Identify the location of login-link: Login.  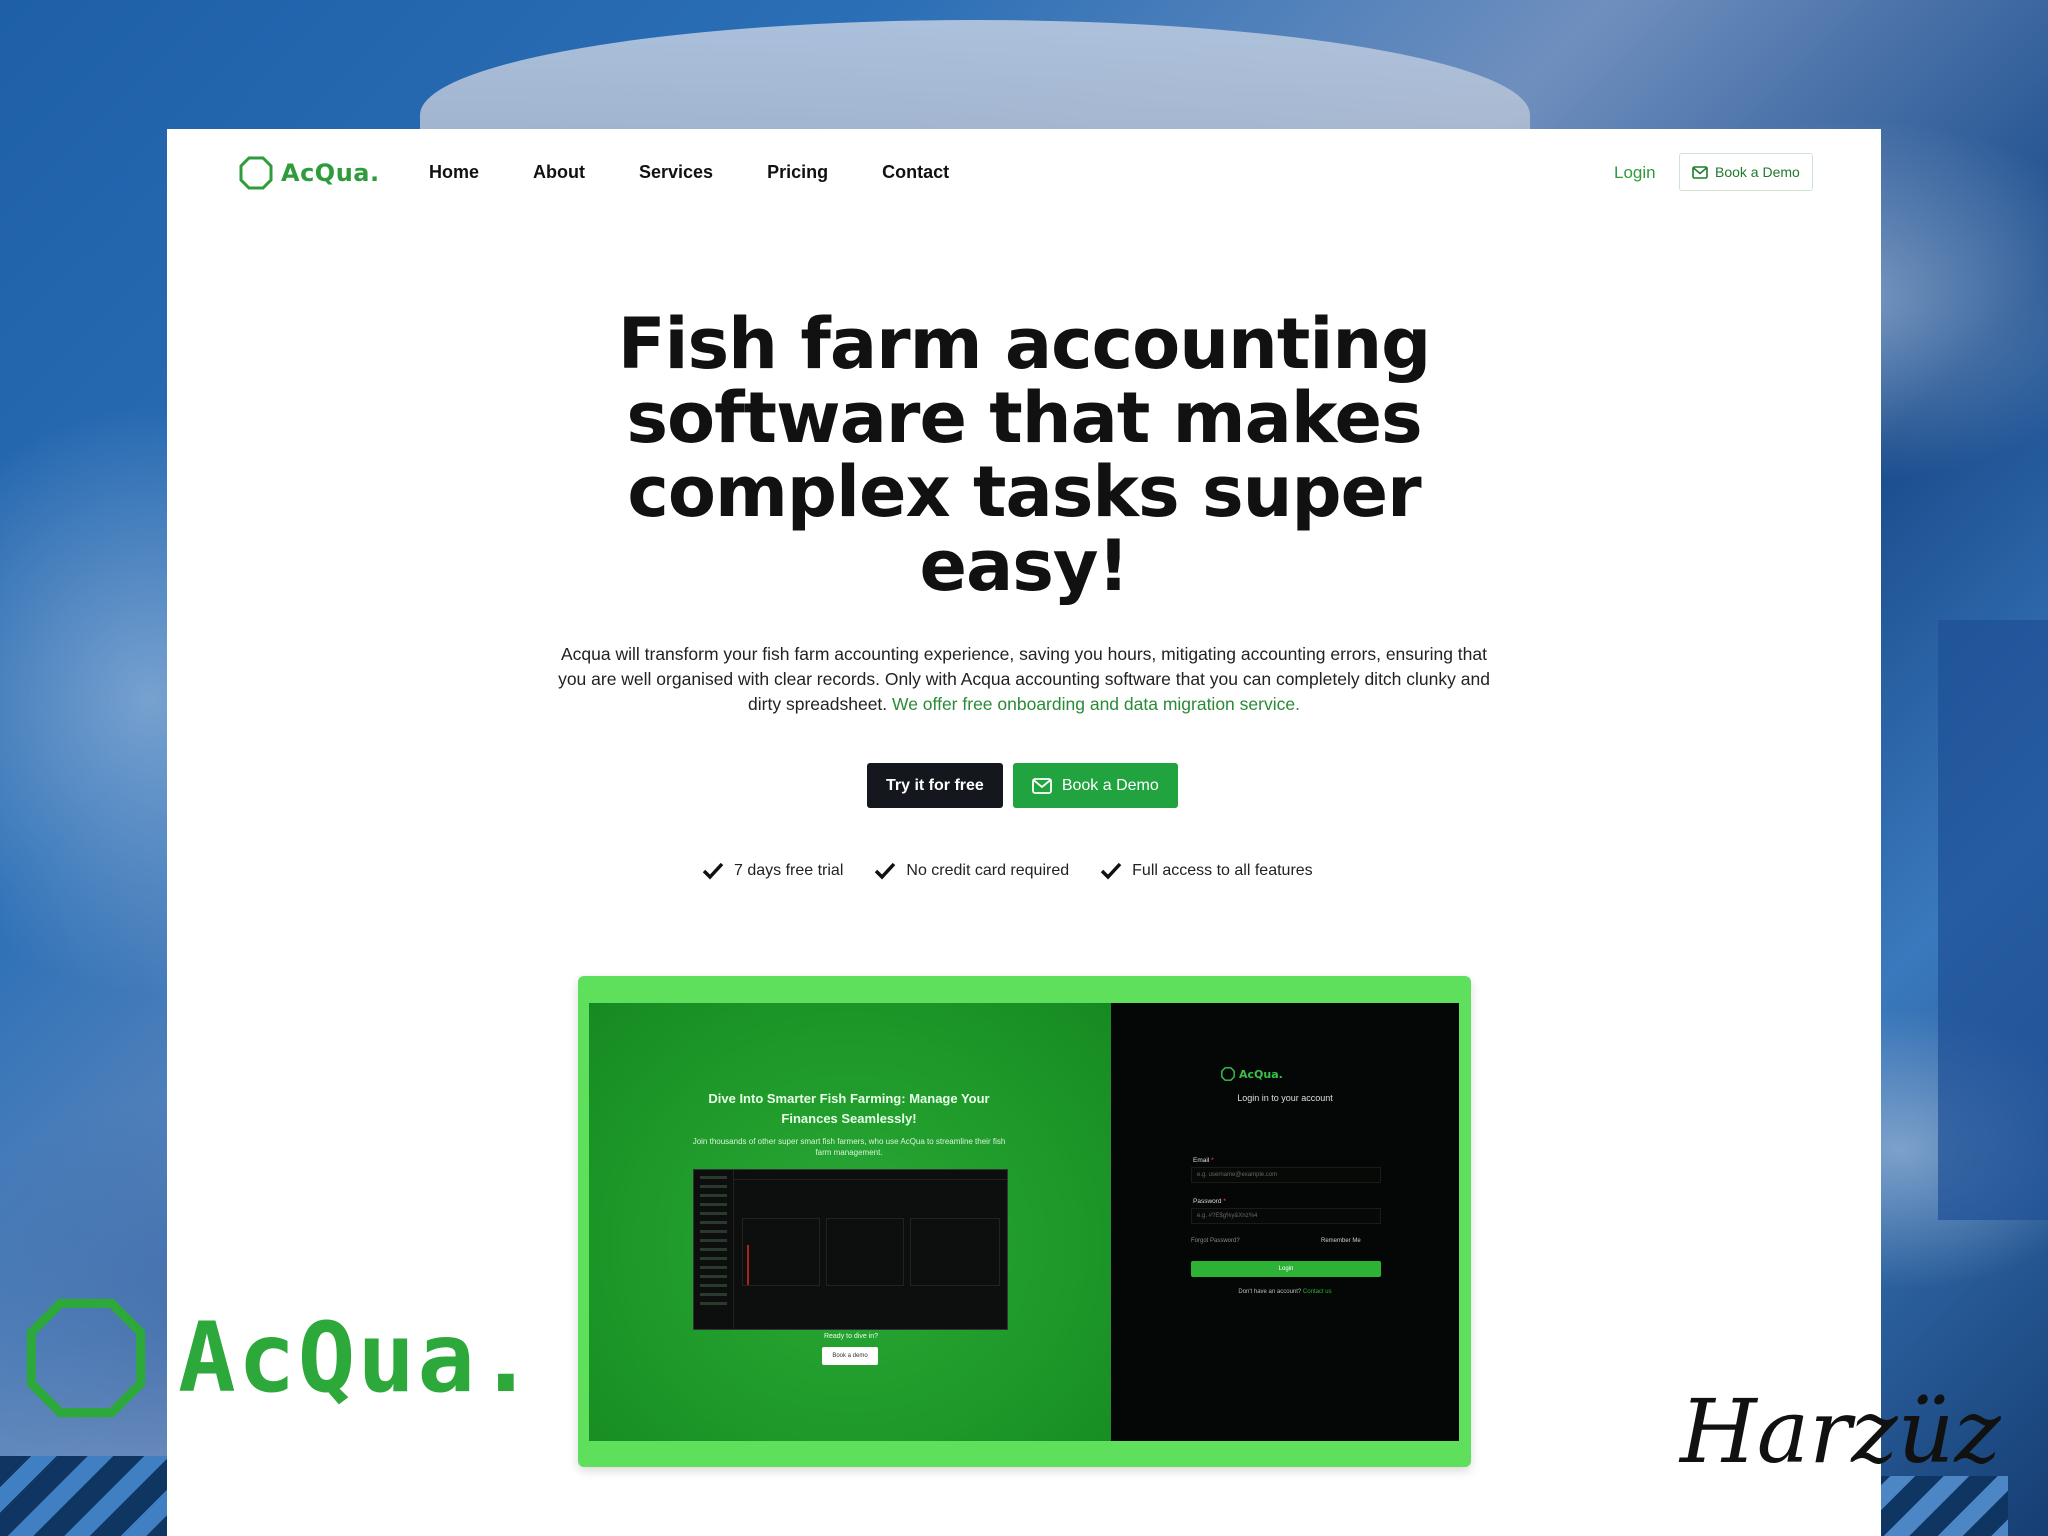
(1635, 173).